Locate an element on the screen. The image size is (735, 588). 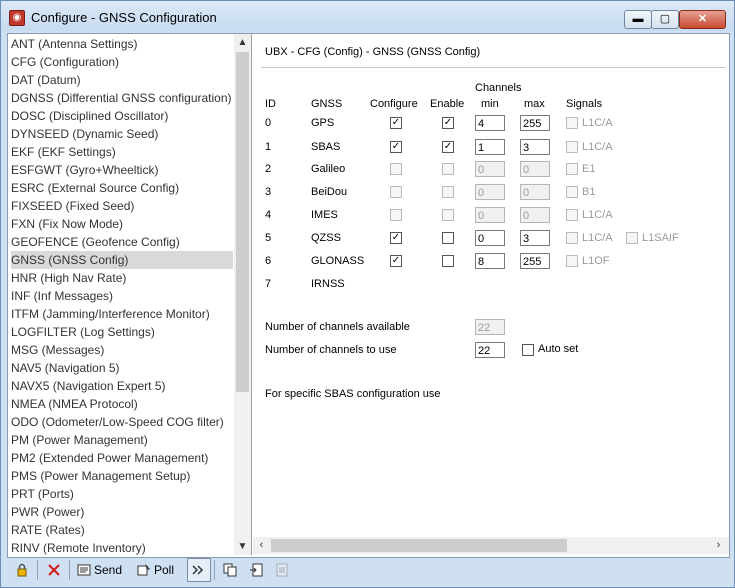
scroll-down-icon: ▼ is located at coordinates (242, 546).